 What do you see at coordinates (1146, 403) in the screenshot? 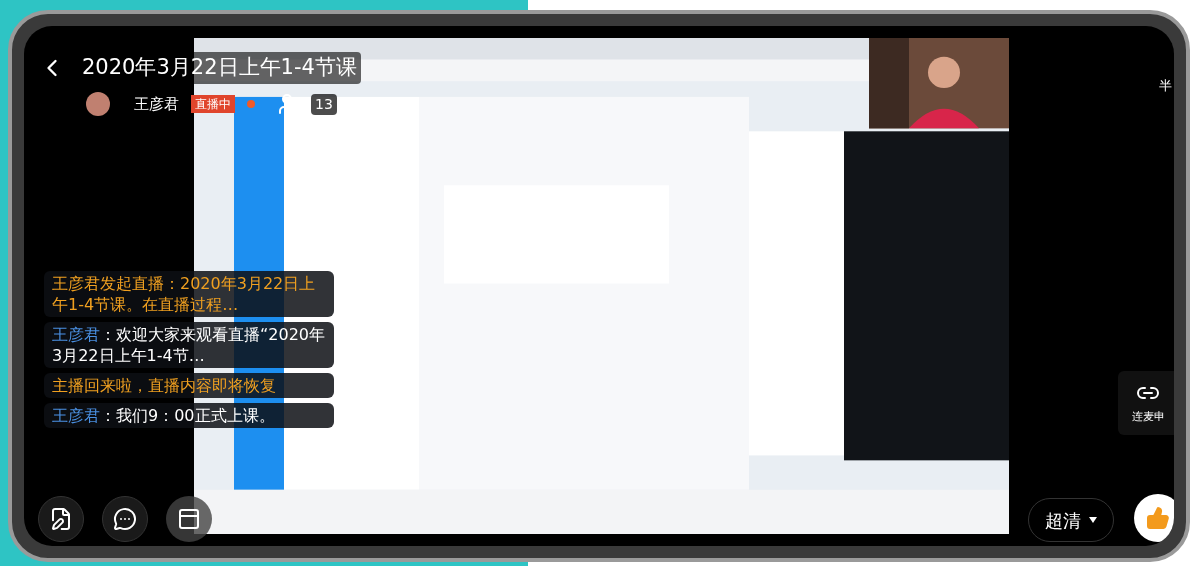
I see `mic-request-button: 连麦申` at bounding box center [1146, 403].